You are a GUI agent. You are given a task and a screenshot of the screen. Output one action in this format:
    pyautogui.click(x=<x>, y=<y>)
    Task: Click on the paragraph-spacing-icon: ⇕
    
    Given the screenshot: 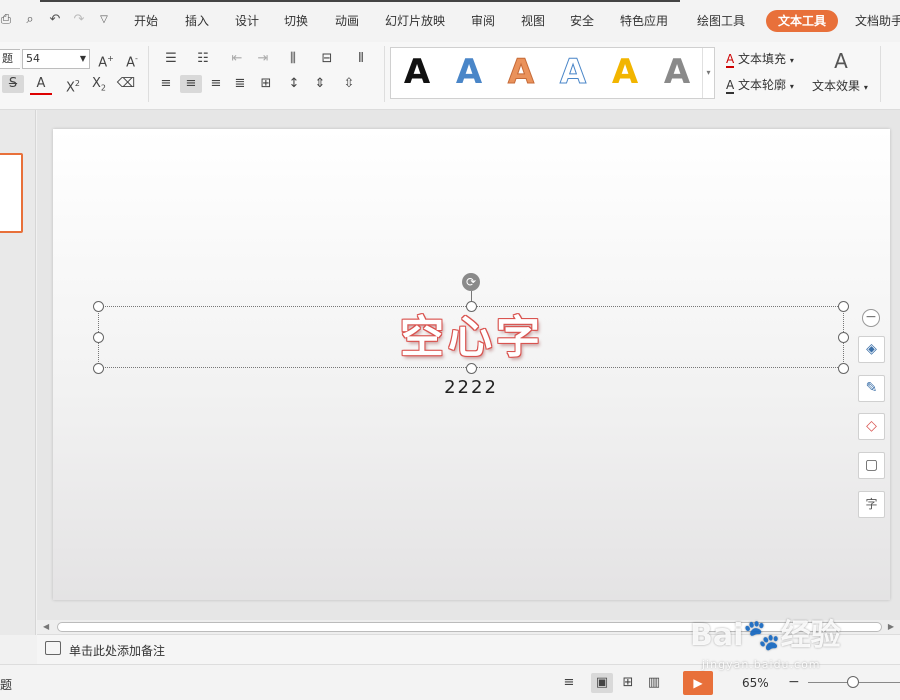 What is the action you would take?
    pyautogui.click(x=320, y=84)
    